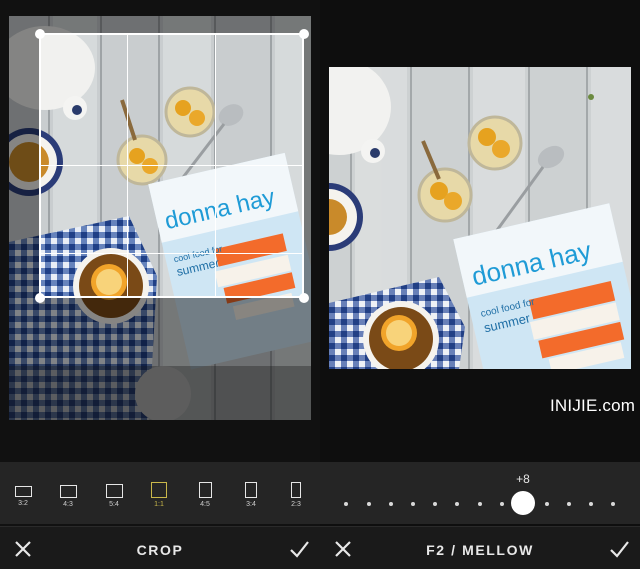 The image size is (640, 569). What do you see at coordinates (40, 298) in the screenshot?
I see `crop-handle-bottom-left` at bounding box center [40, 298].